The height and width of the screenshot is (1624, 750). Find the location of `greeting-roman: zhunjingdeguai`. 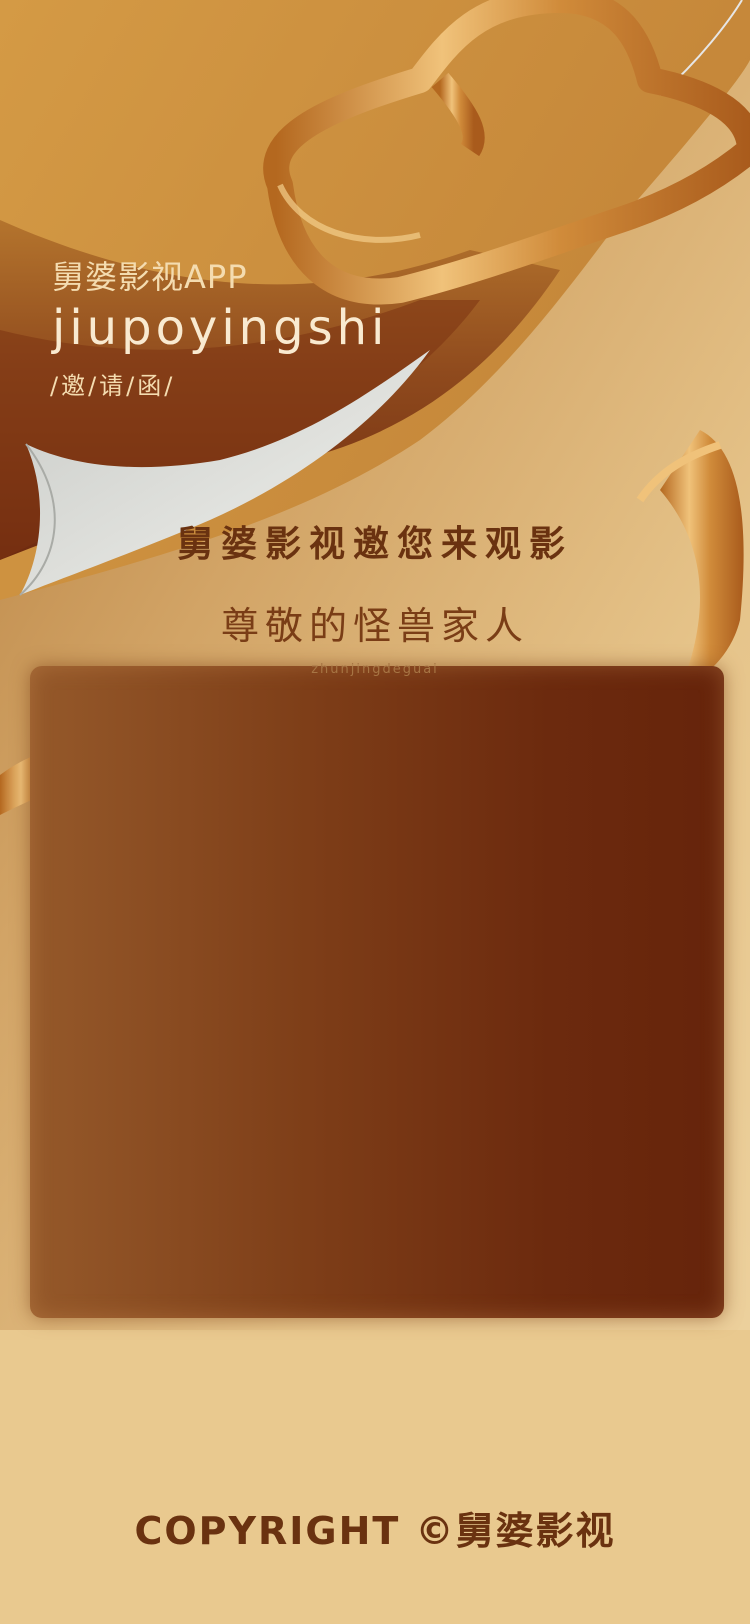

greeting-roman: zhunjingdeguai is located at coordinates (375, 669).